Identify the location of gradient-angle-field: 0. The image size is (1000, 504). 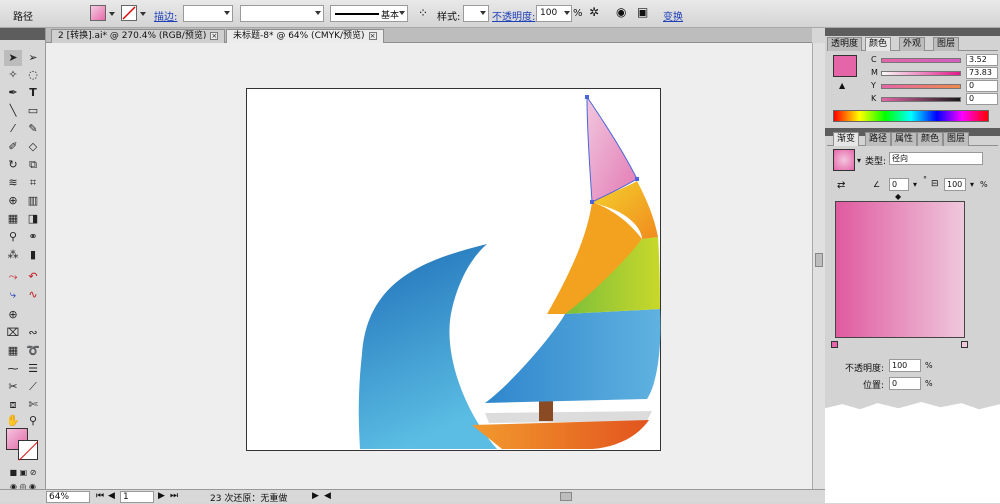
(899, 184).